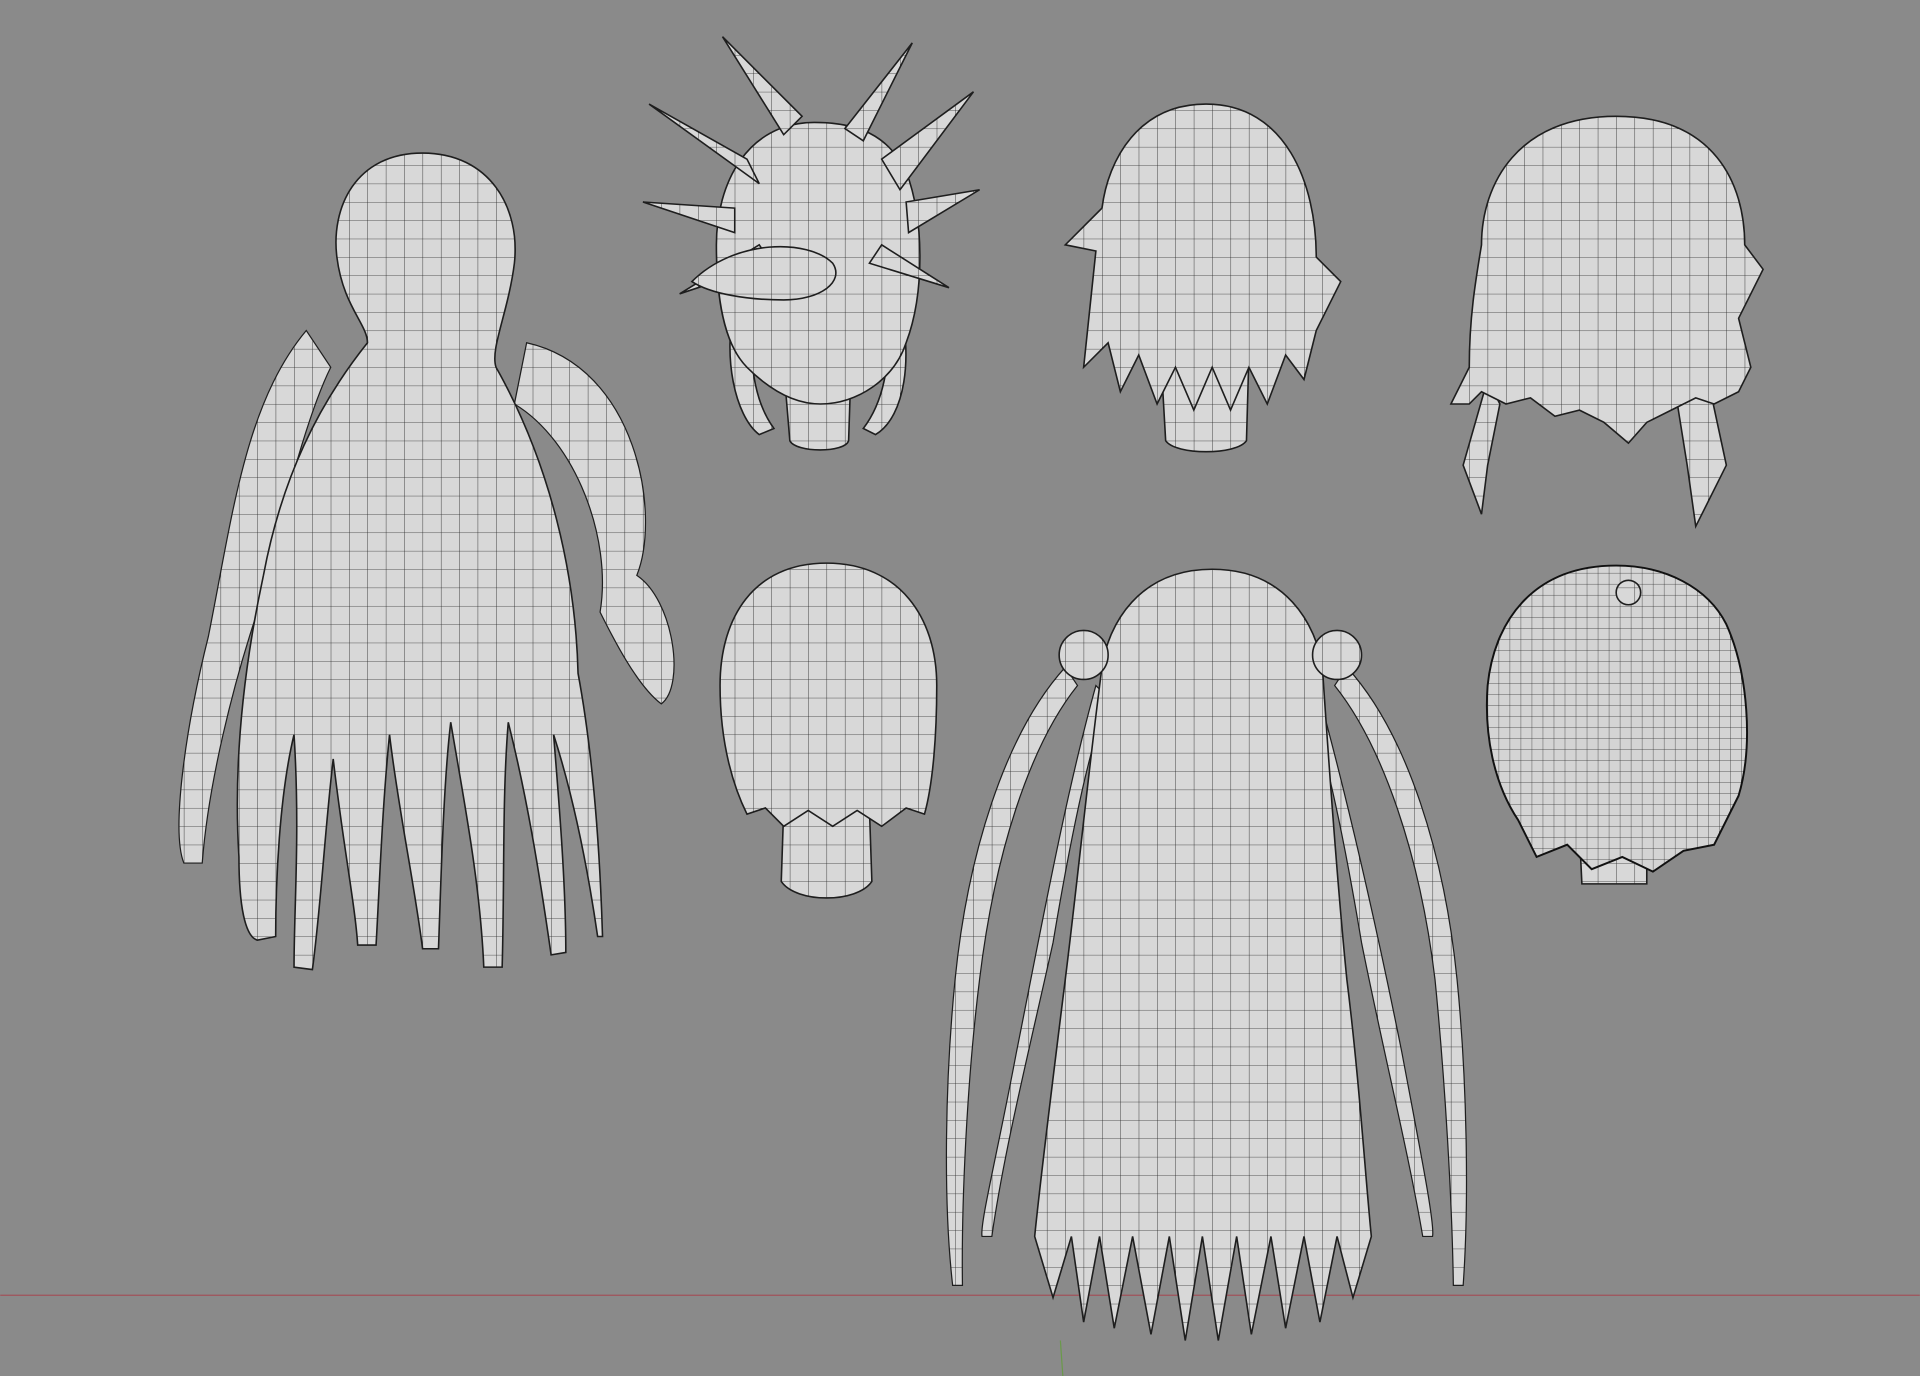  I want to click on round-head-hair-mesh, so click(828, 730).